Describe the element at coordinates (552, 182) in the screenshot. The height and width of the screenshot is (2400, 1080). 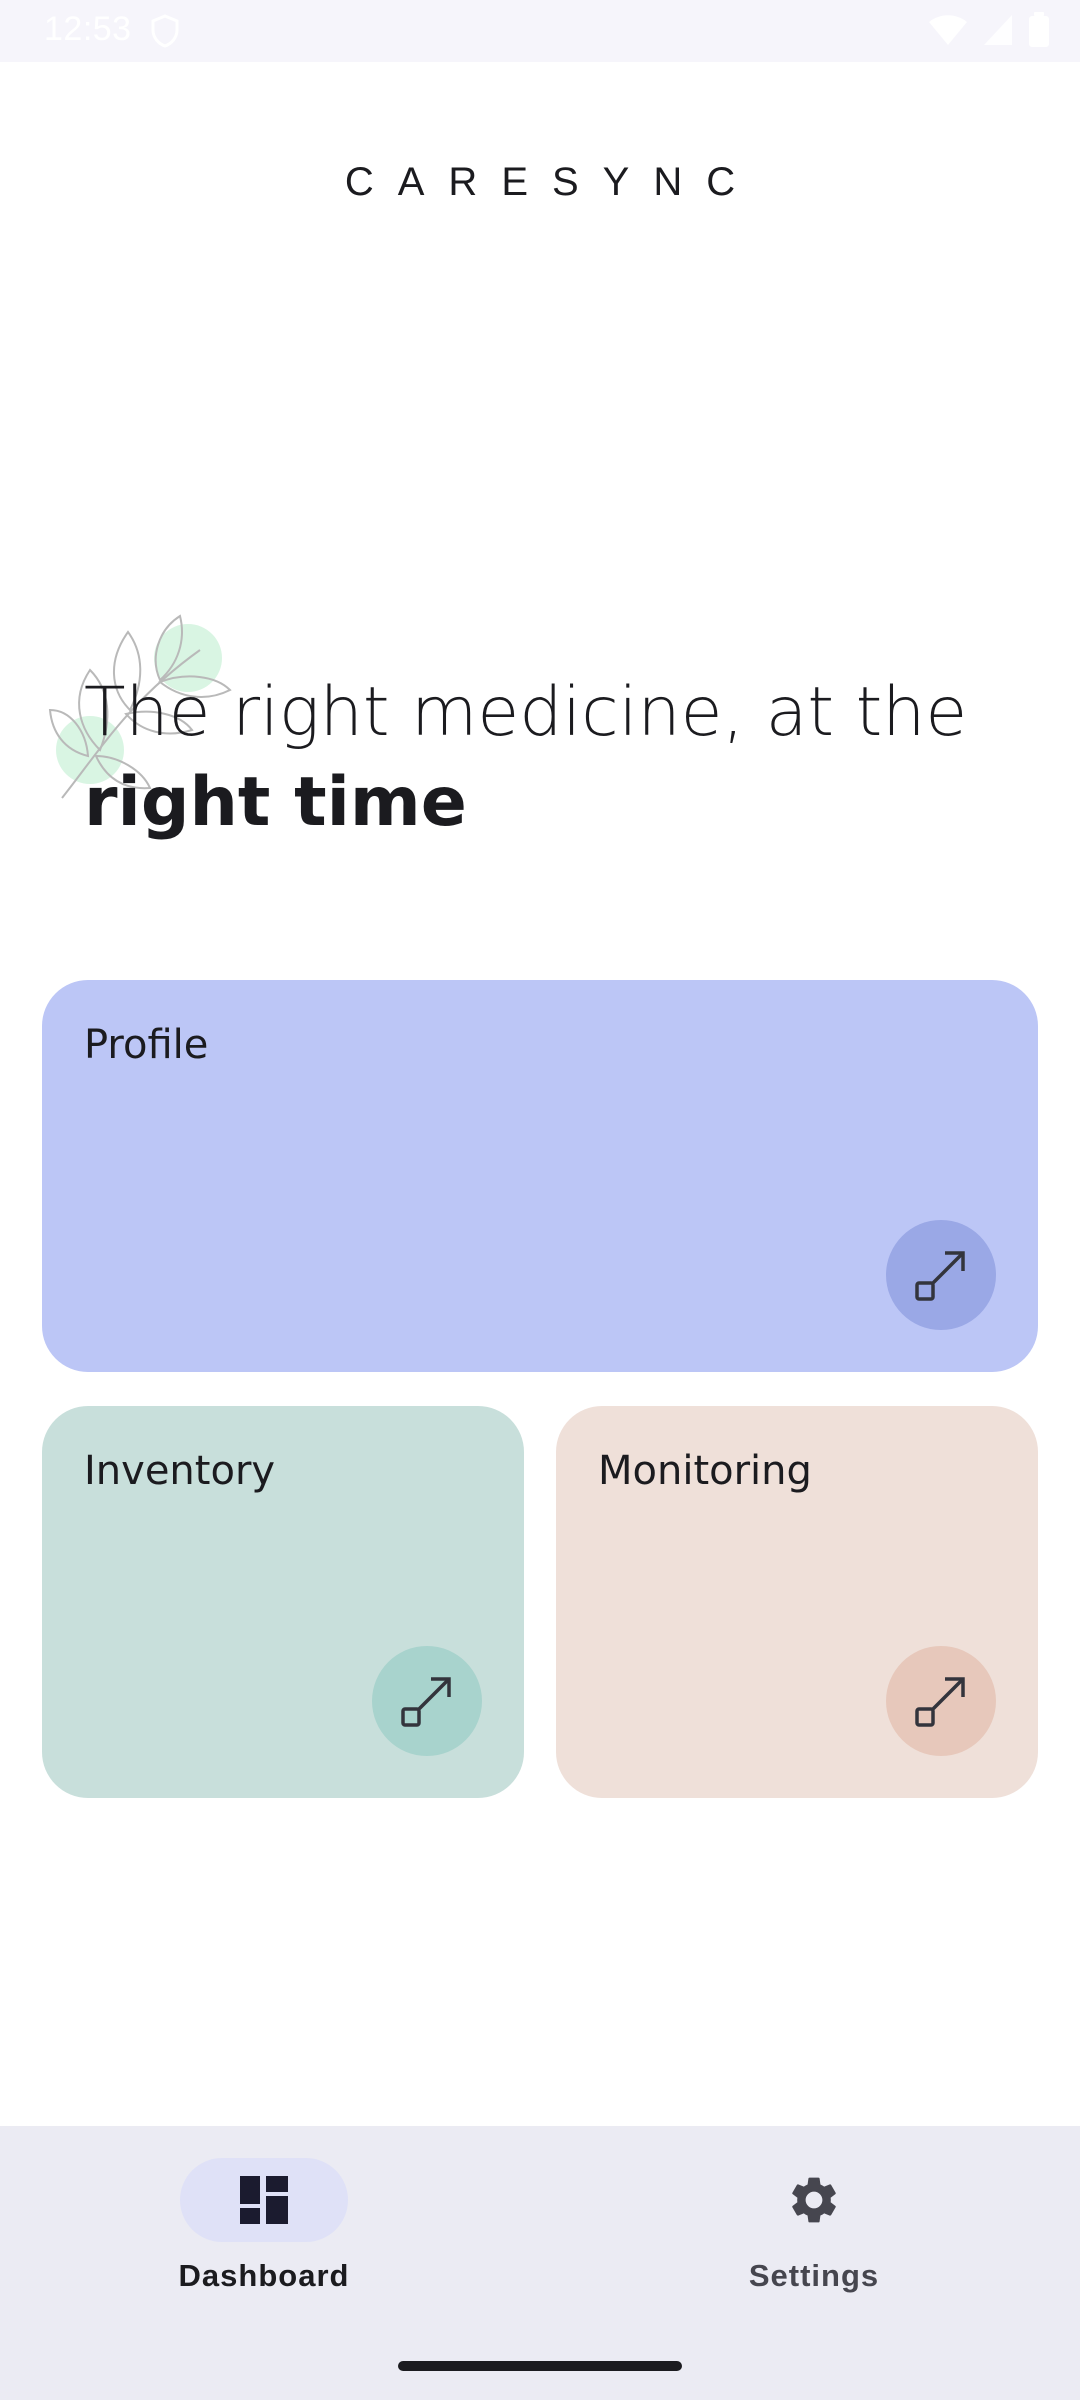
I see `app-title: CARESYNC` at that location.